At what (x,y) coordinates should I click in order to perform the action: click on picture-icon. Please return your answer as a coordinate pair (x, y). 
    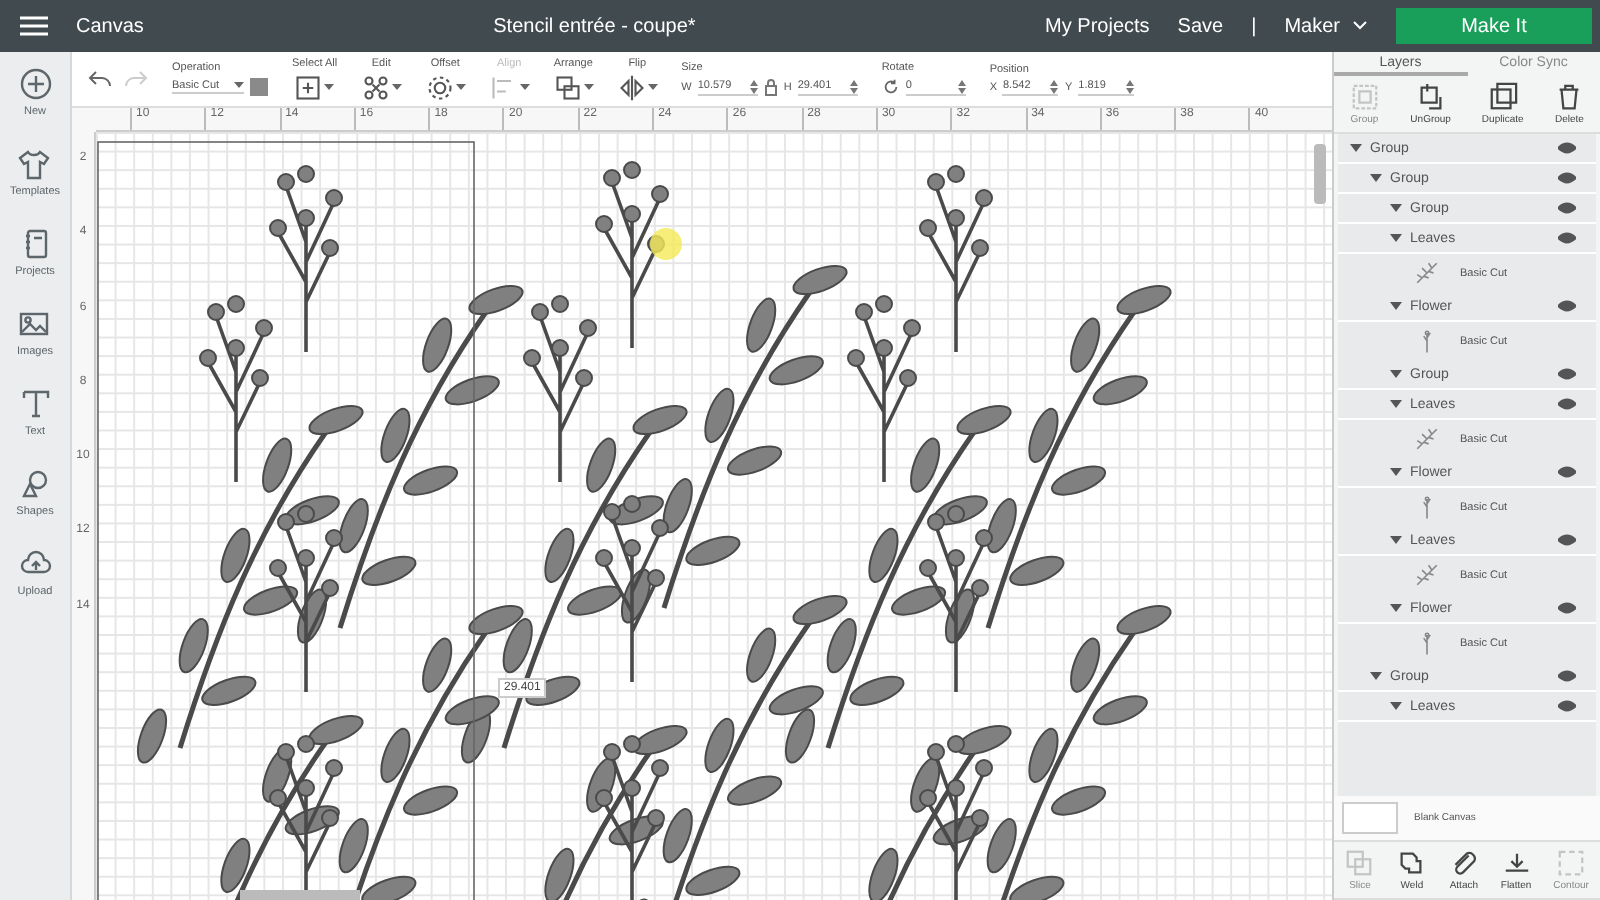
    Looking at the image, I should click on (34, 324).